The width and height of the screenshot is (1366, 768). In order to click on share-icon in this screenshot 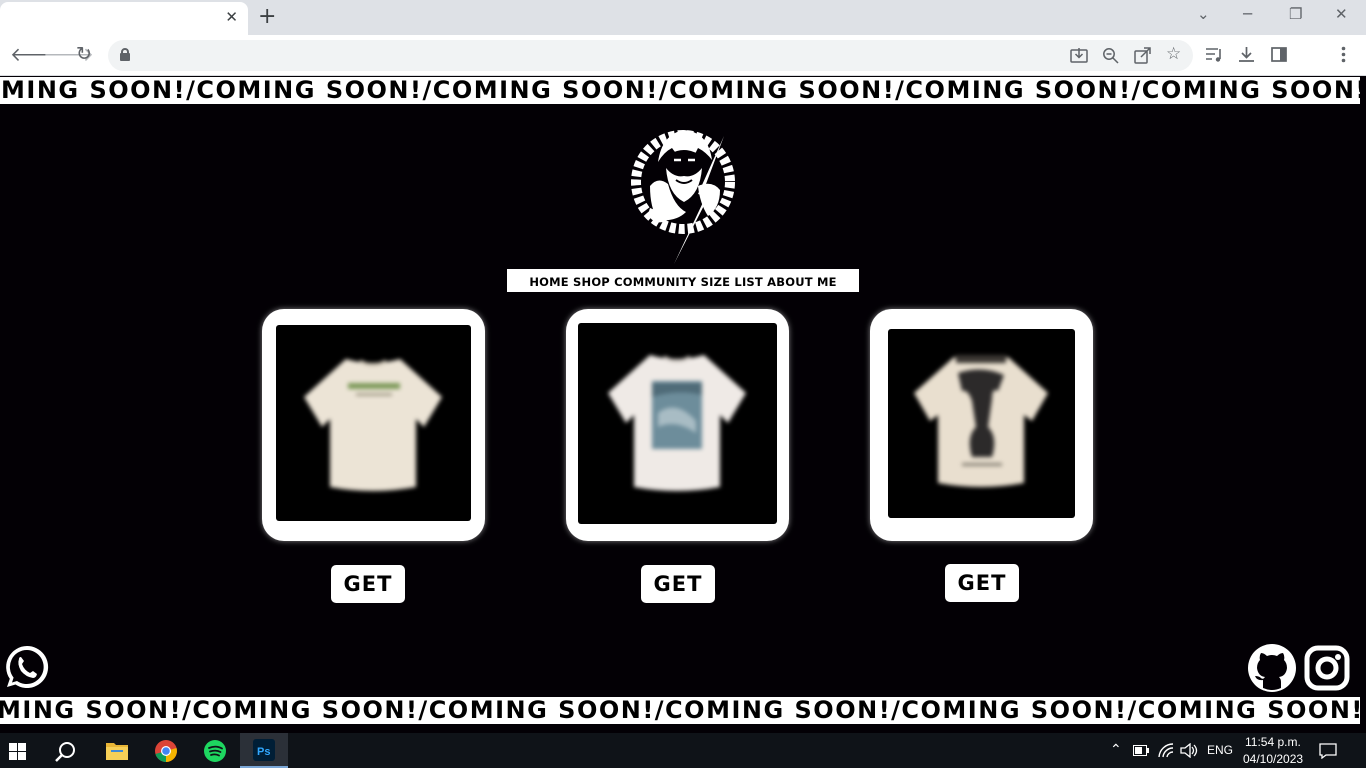, I will do `click(1143, 55)`.